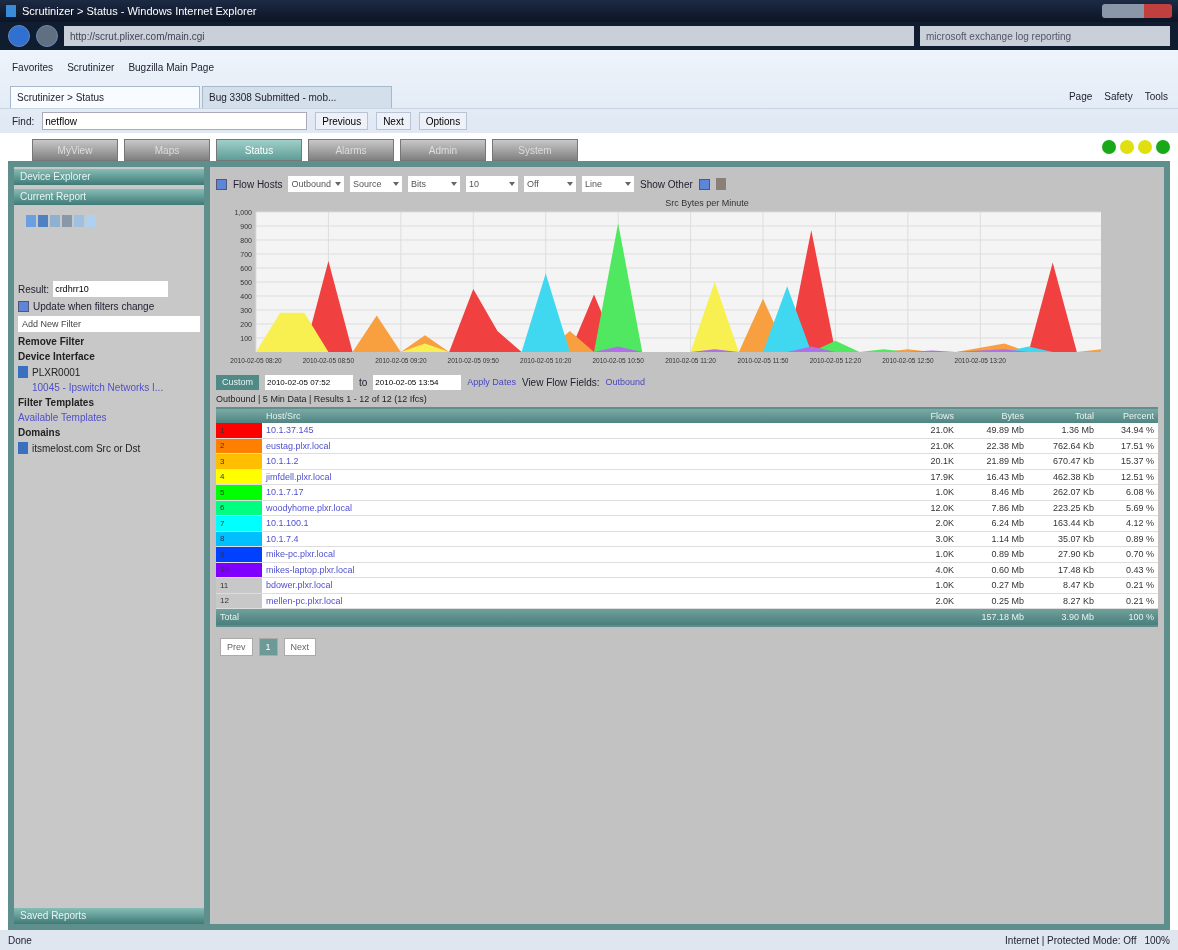 The height and width of the screenshot is (950, 1178). What do you see at coordinates (316, 184) in the screenshot?
I see `dropdown: Outbound` at bounding box center [316, 184].